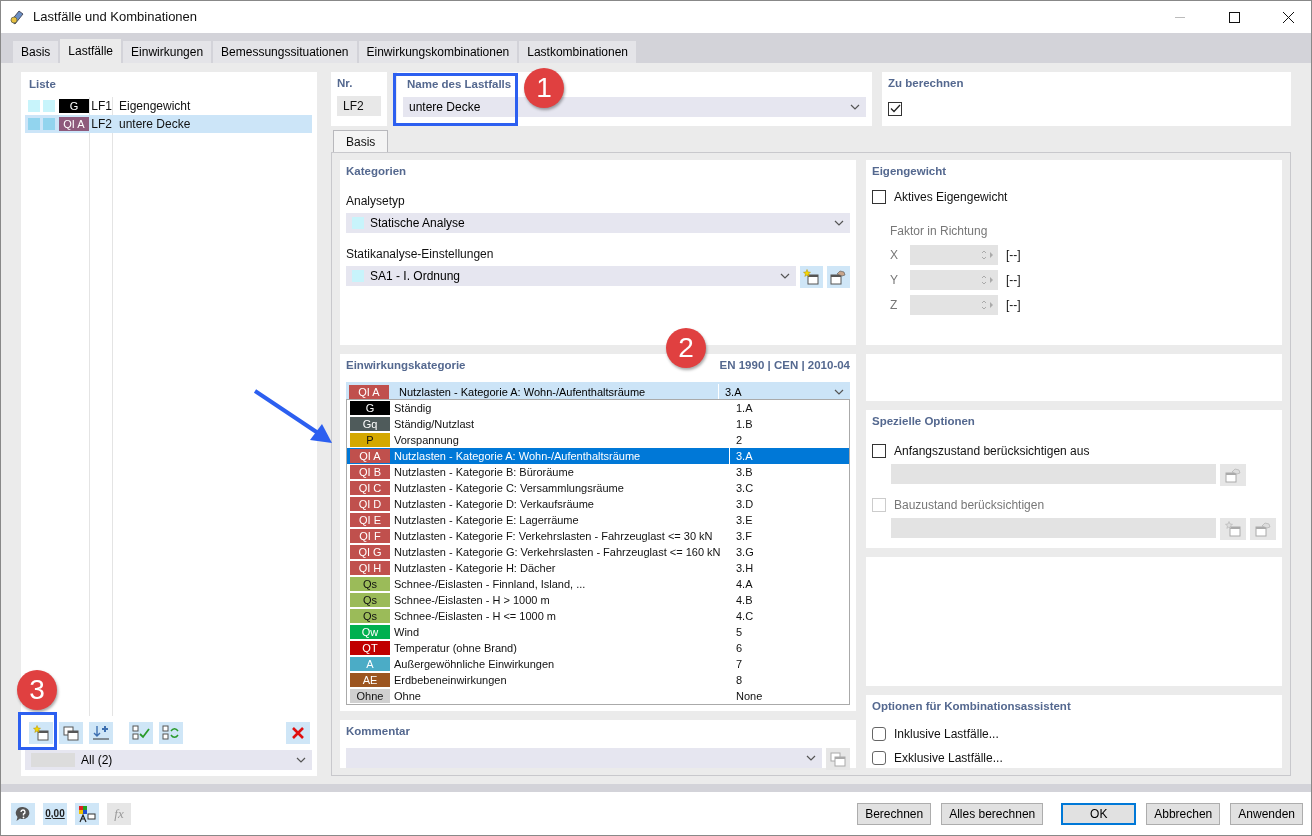 This screenshot has width=1312, height=836. Describe the element at coordinates (141, 733) in the screenshot. I see `check-all-button` at that location.